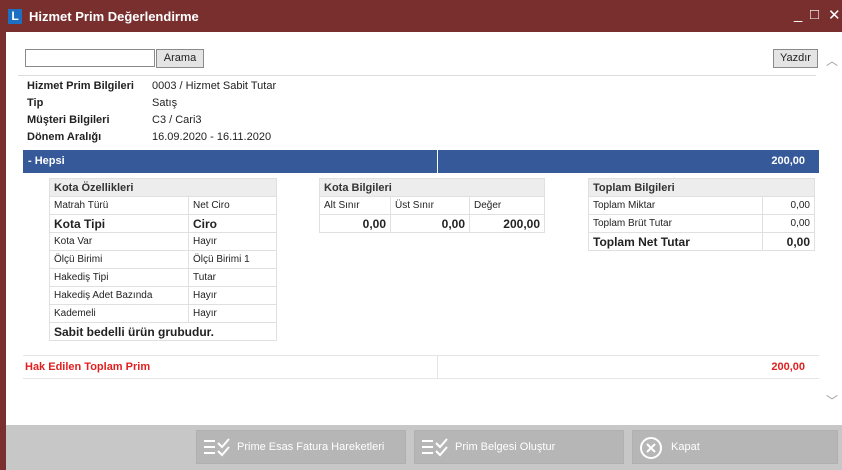 The height and width of the screenshot is (470, 842). I want to click on cell-label: Matrah Türü, so click(119, 205).